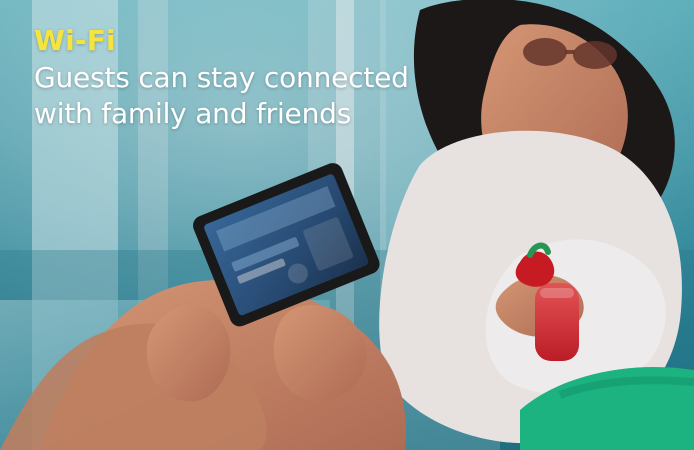  I want to click on caption-headline-line-2: with family and friends, so click(193, 113).